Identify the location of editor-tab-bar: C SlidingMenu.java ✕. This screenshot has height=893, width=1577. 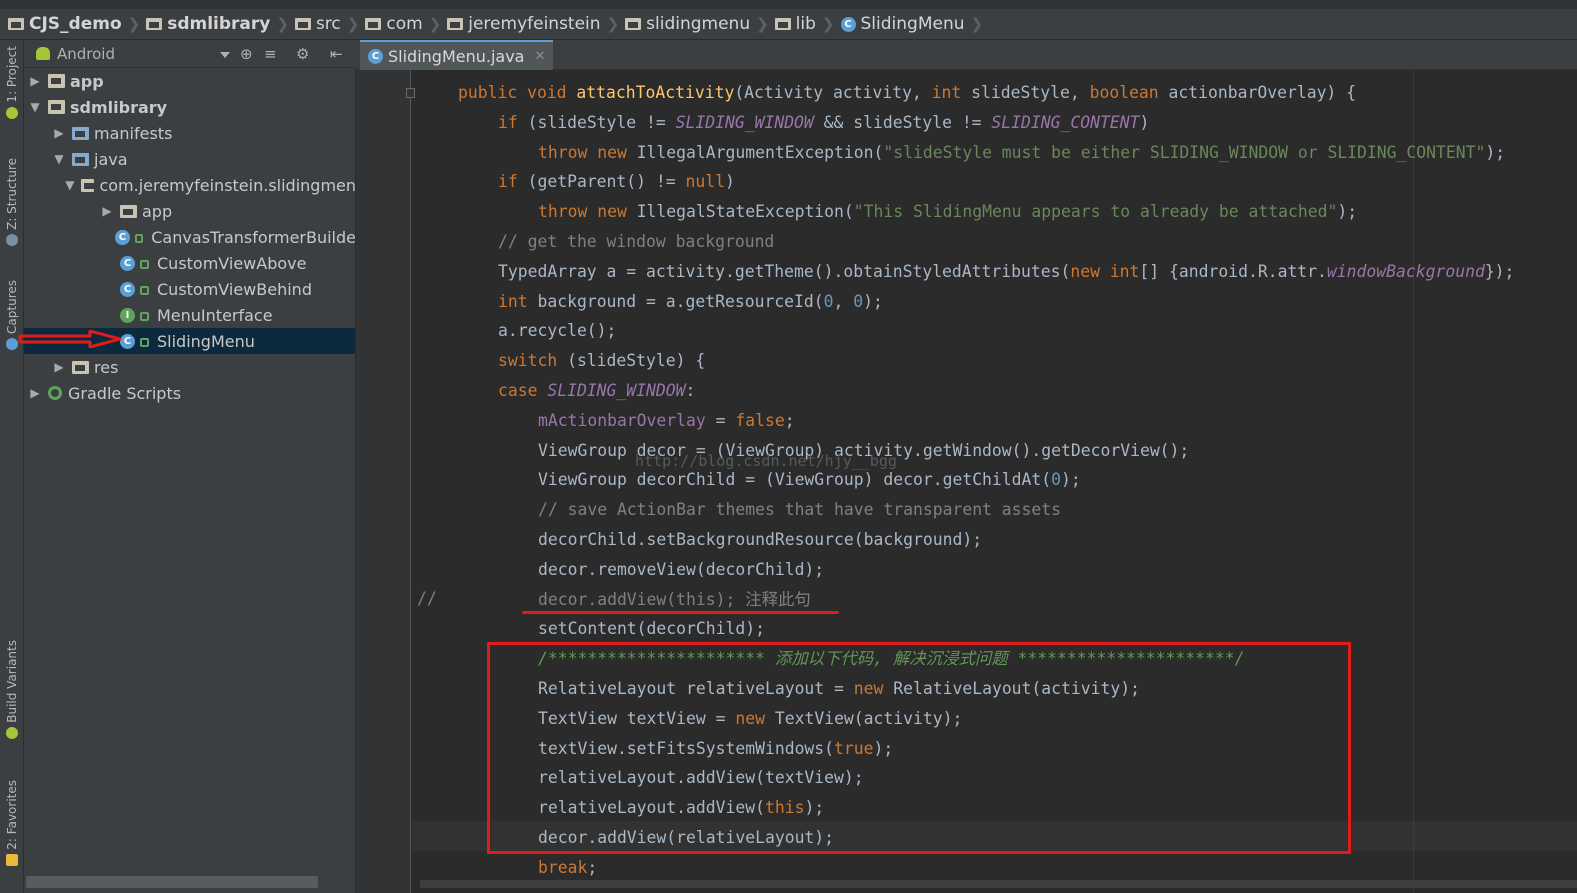
(966, 55).